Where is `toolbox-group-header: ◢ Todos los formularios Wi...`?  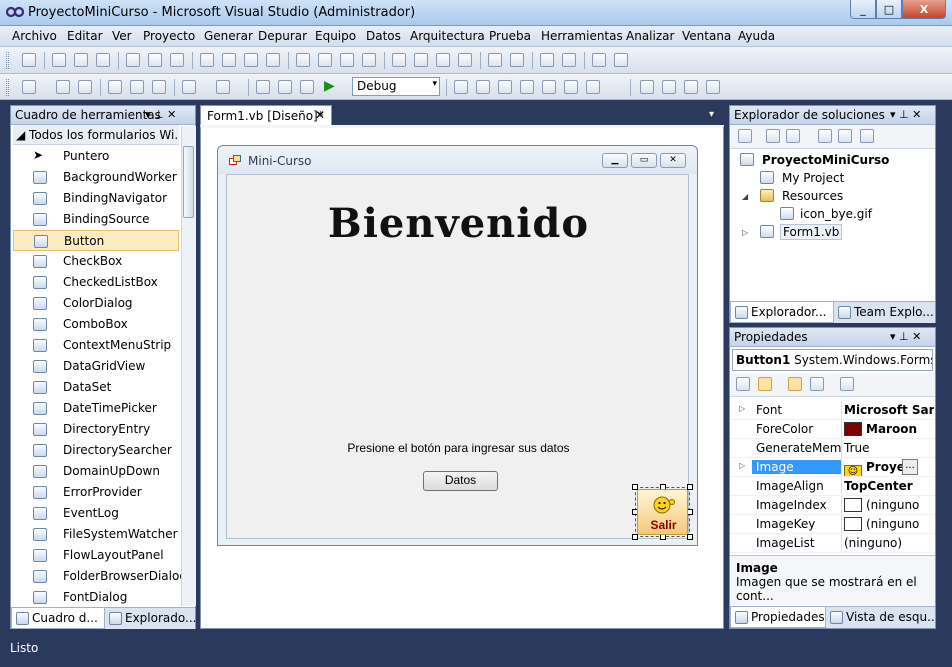
toolbox-group-header: ◢ Todos los formularios Wi... is located at coordinates (96, 135).